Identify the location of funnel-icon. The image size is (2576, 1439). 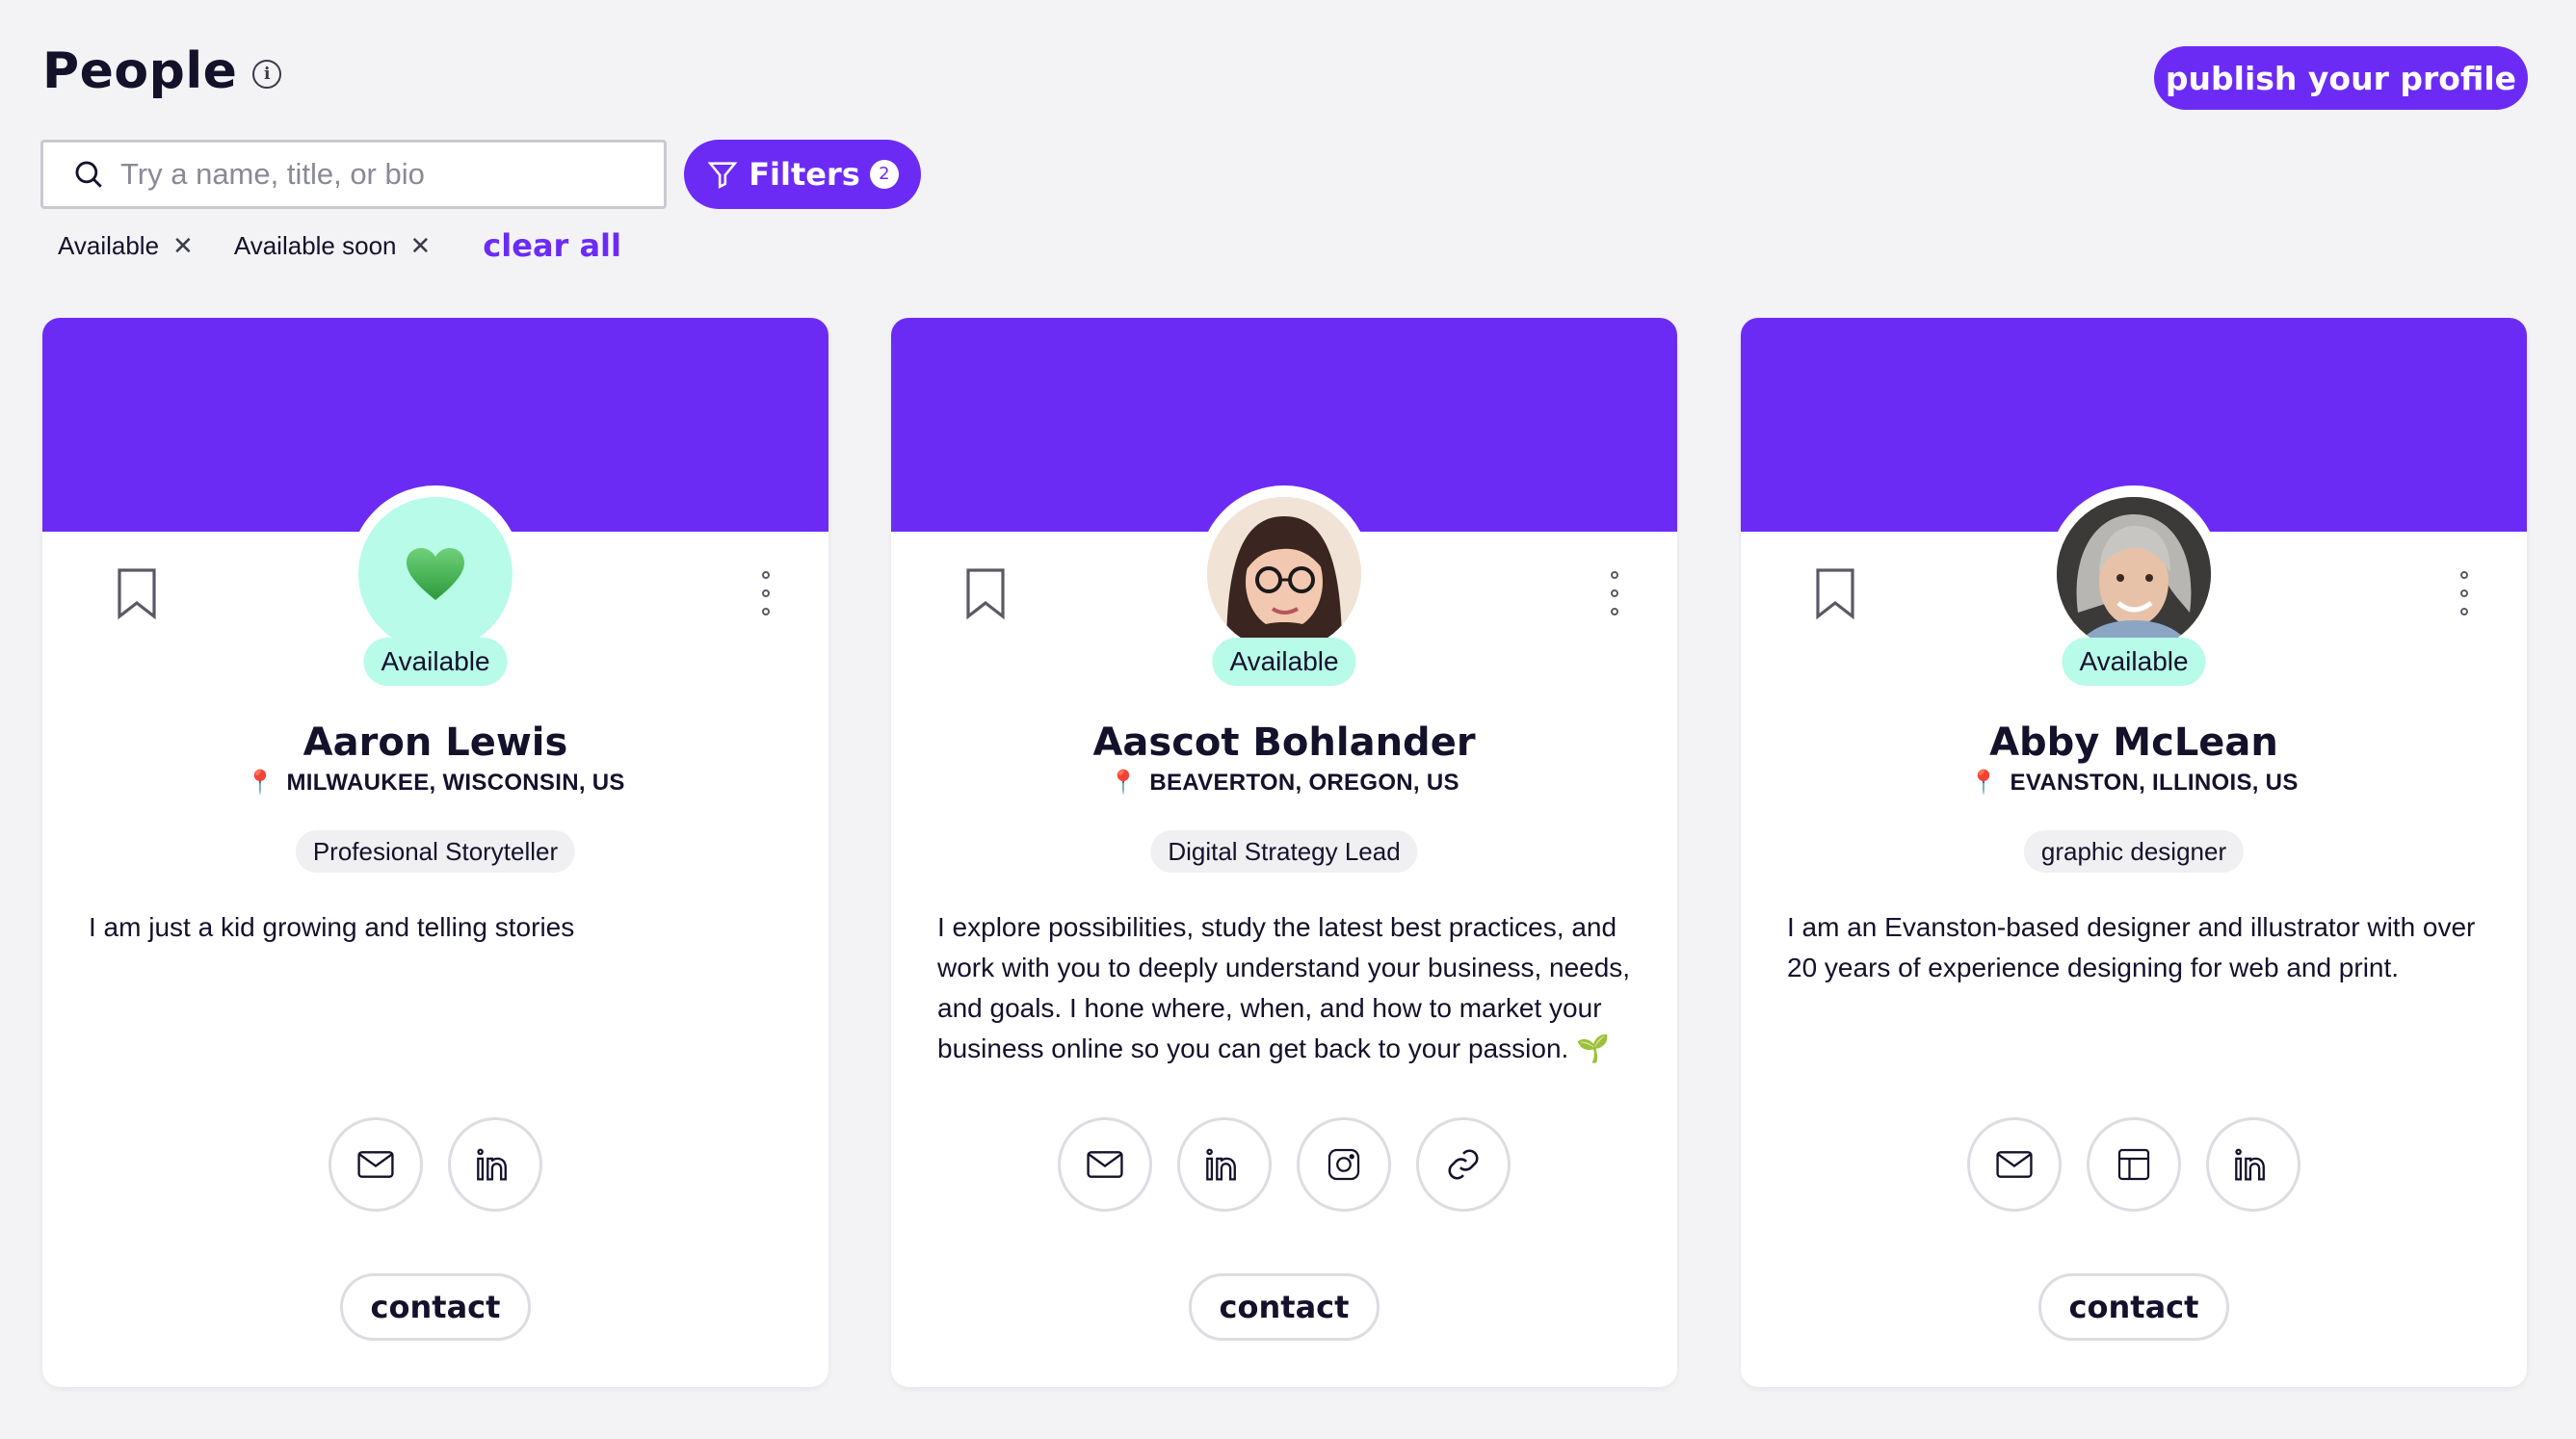
(722, 175).